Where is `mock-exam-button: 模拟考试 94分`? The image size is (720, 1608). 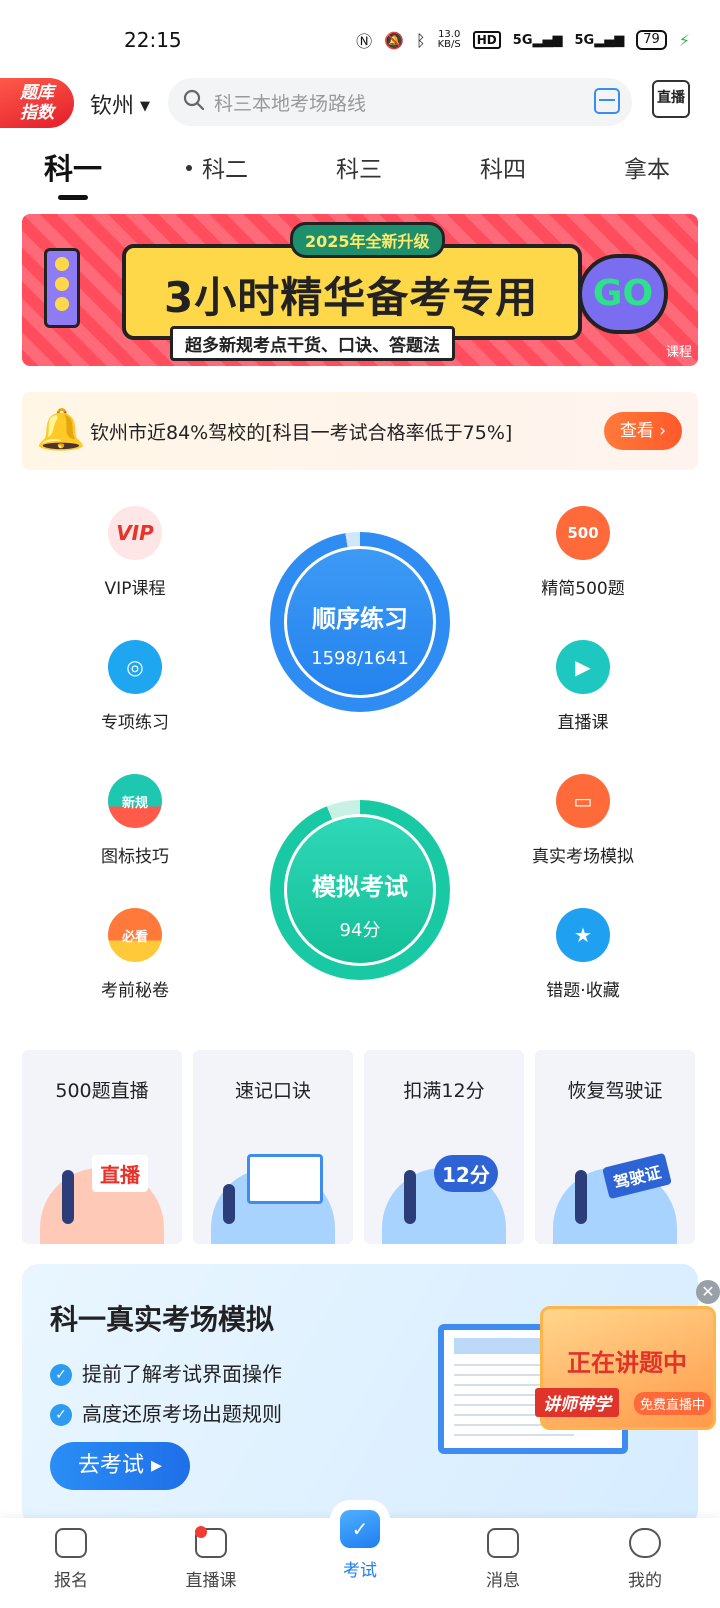
mock-exam-button: 模拟考试 94分 is located at coordinates (360, 890).